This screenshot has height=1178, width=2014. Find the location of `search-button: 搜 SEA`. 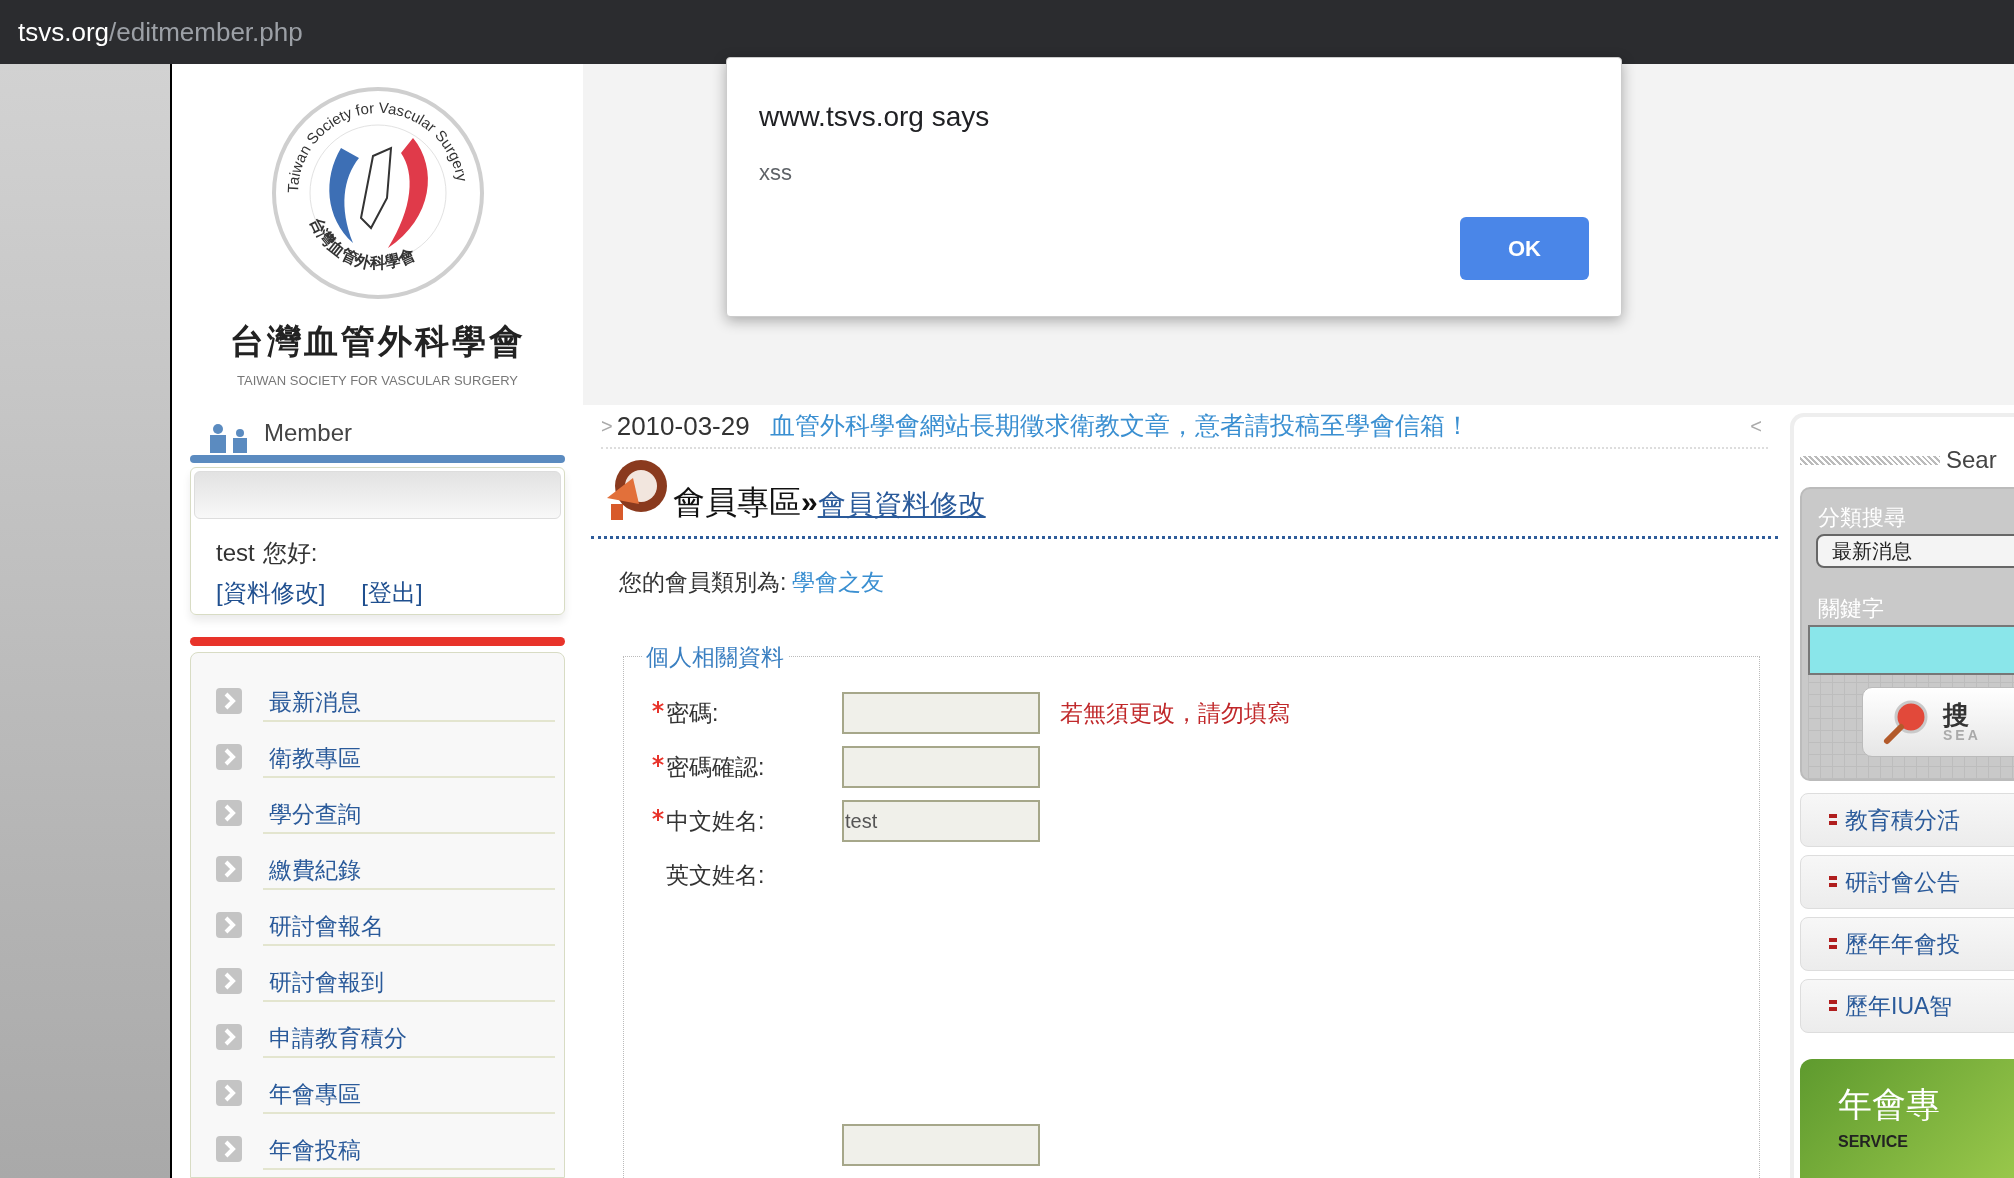

search-button: 搜 SEA is located at coordinates (1938, 722).